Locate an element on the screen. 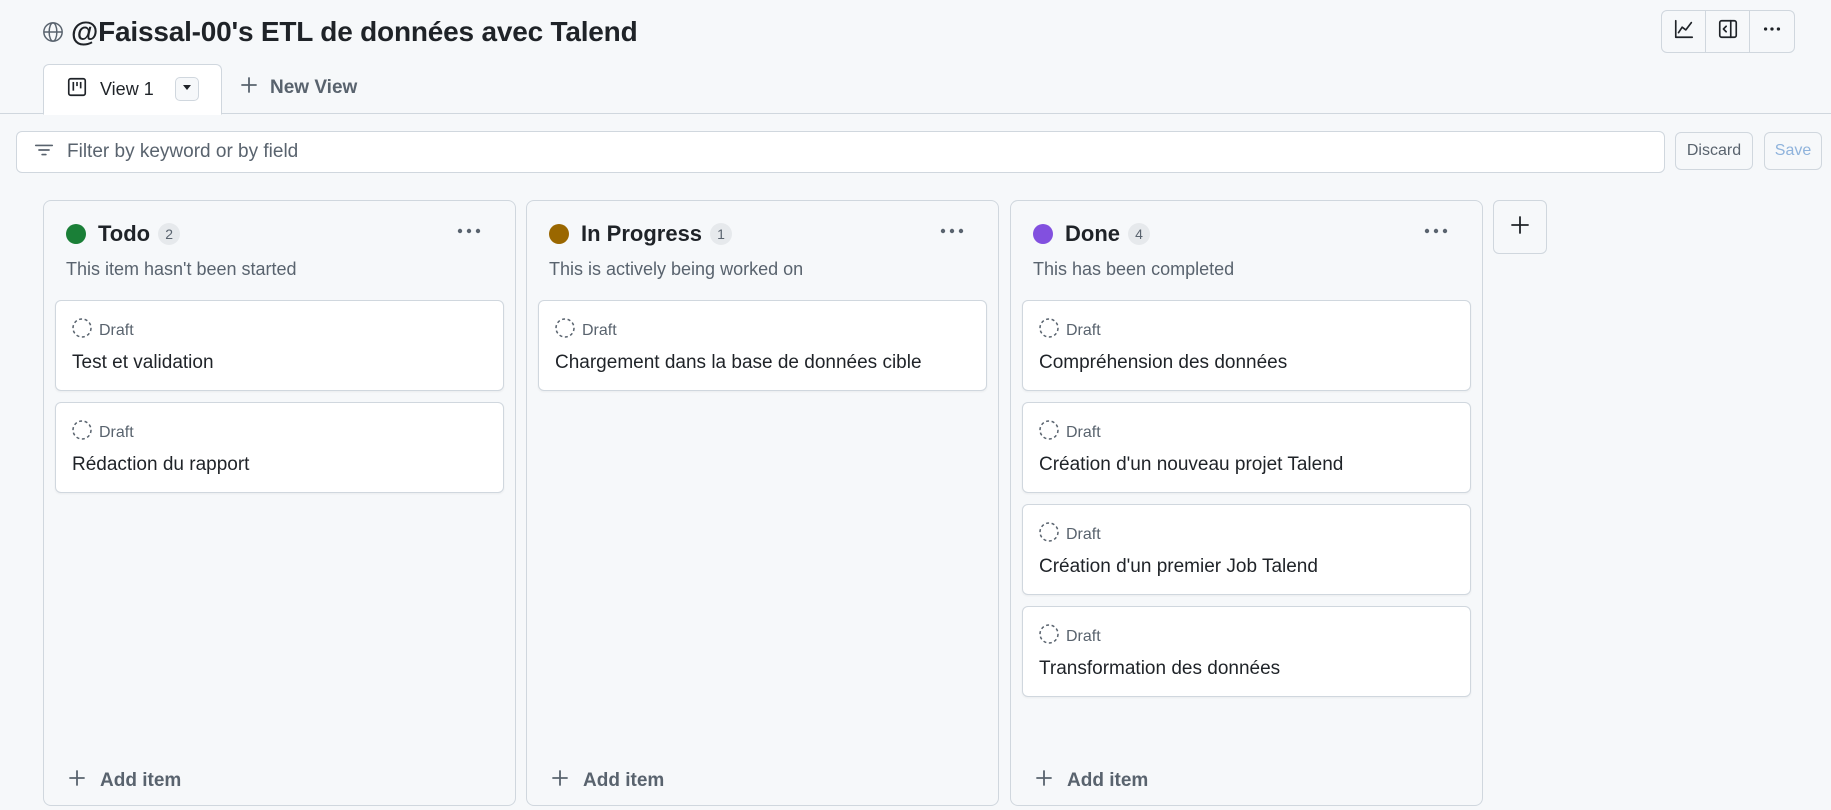 The width and height of the screenshot is (1831, 810). card-item: Draft Compréhension des données is located at coordinates (1246, 345).